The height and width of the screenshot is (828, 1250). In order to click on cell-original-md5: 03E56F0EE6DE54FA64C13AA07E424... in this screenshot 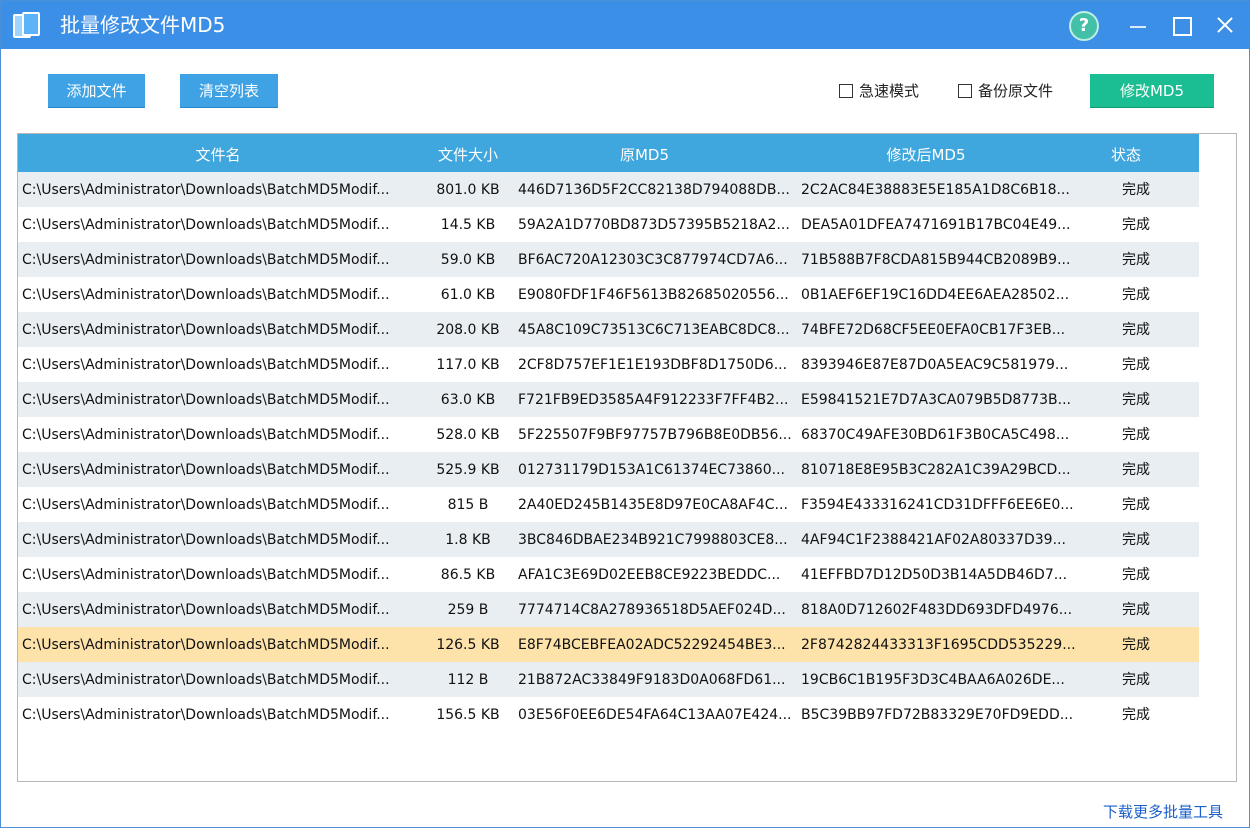, I will do `click(655, 715)`.